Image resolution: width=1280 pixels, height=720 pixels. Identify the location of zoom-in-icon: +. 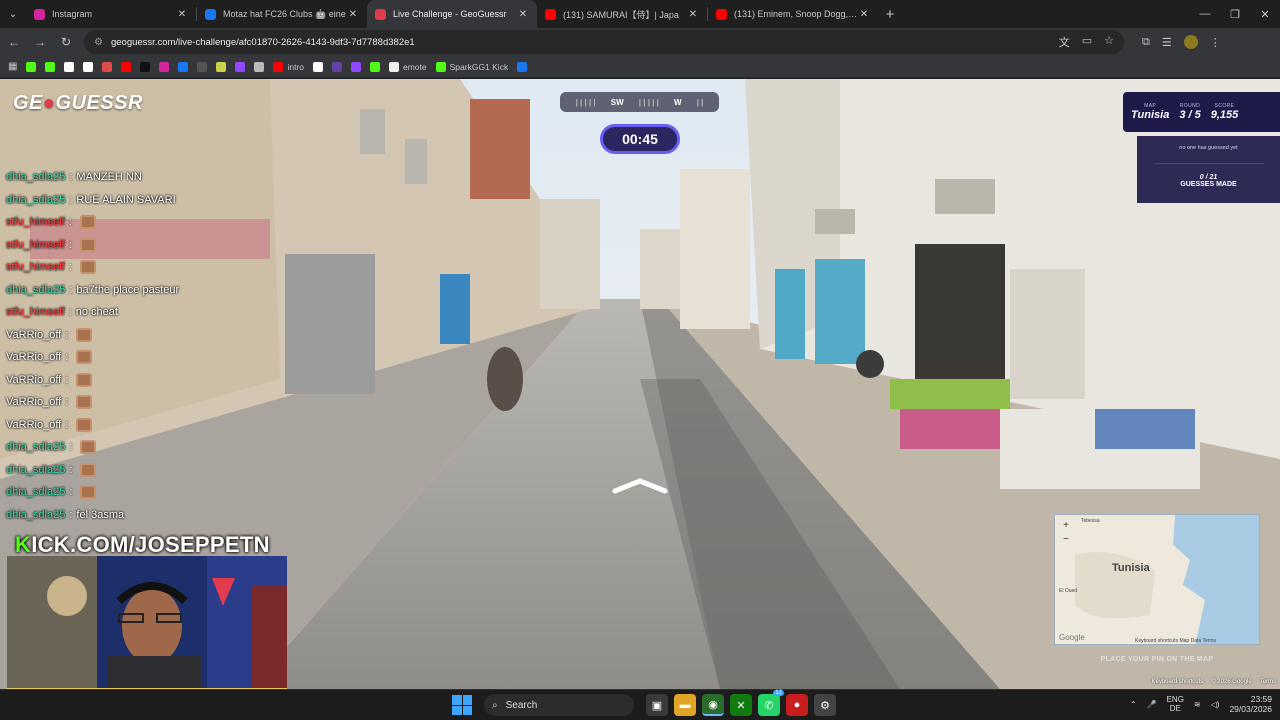
(1066, 526).